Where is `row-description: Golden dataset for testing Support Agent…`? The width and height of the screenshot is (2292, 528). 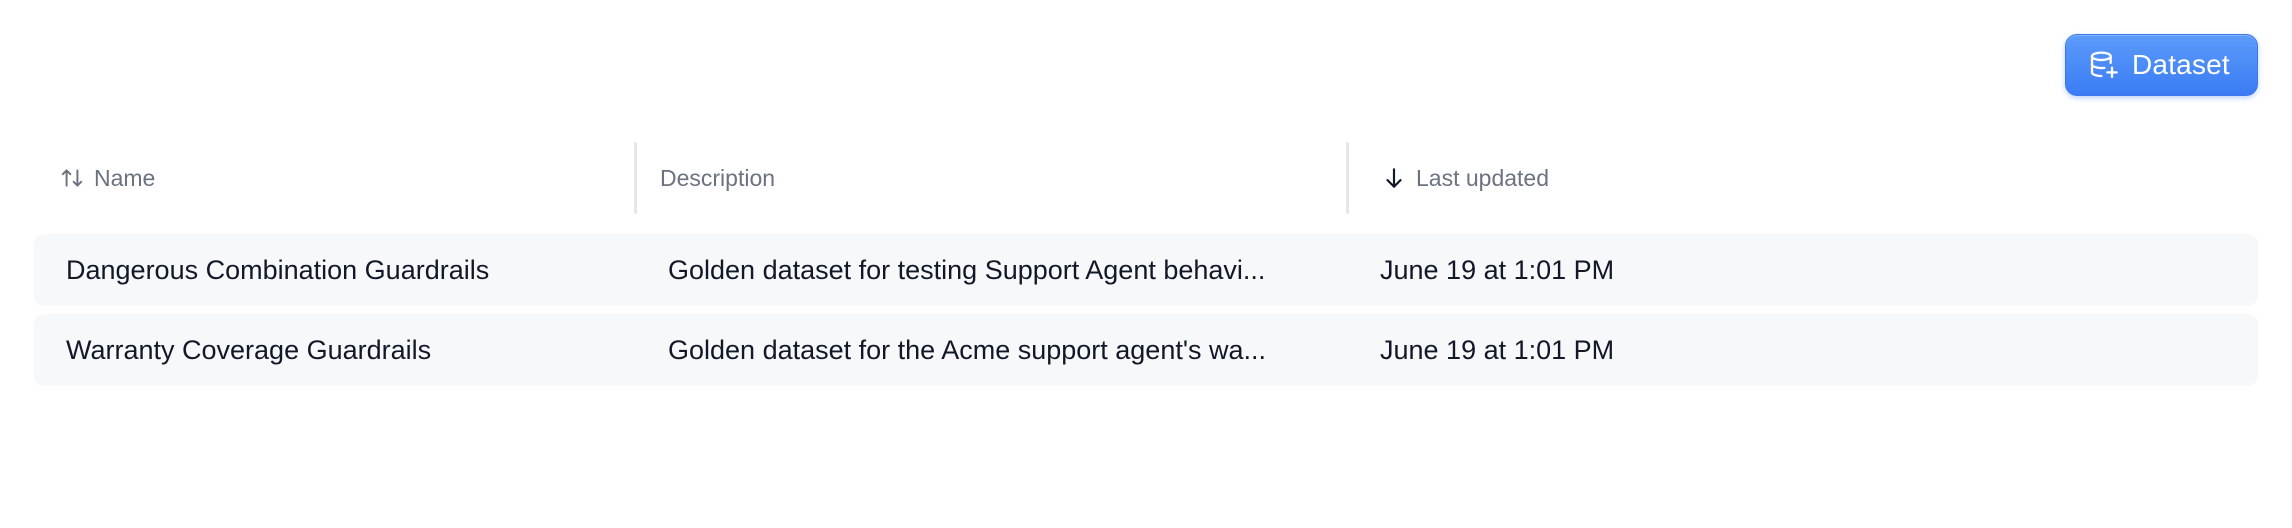 row-description: Golden dataset for testing Support Agent… is located at coordinates (967, 269).